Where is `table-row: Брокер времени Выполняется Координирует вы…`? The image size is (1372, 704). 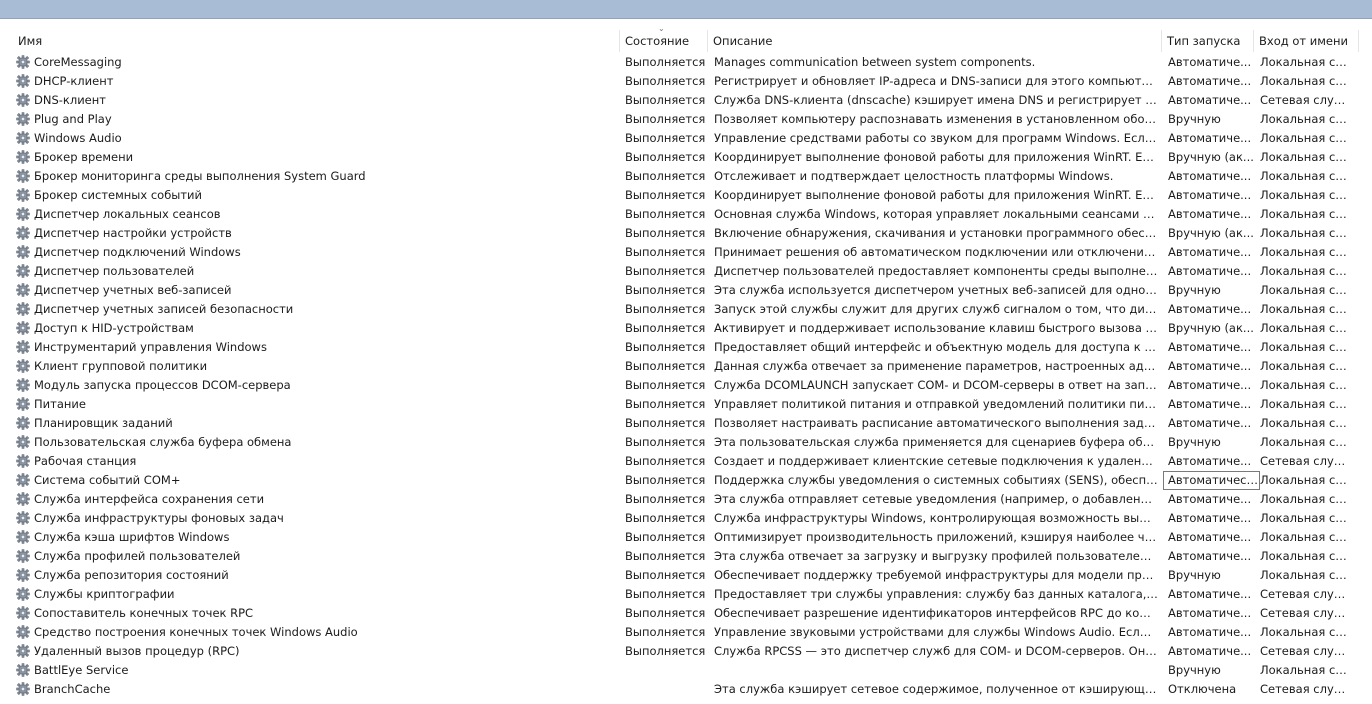
table-row: Брокер времени Выполняется Координирует вы… is located at coordinates (686, 157).